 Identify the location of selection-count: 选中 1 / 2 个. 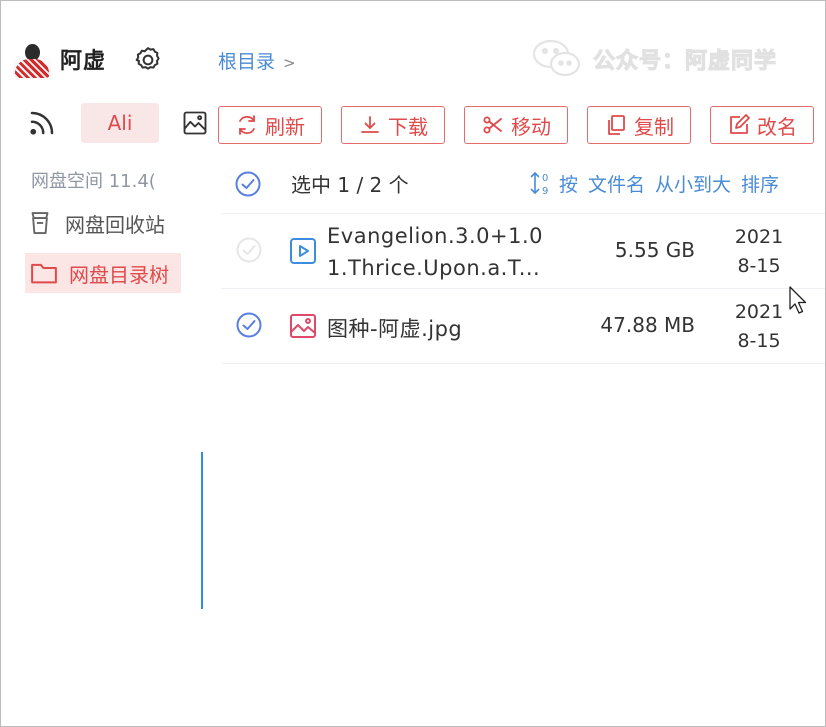
(350, 185).